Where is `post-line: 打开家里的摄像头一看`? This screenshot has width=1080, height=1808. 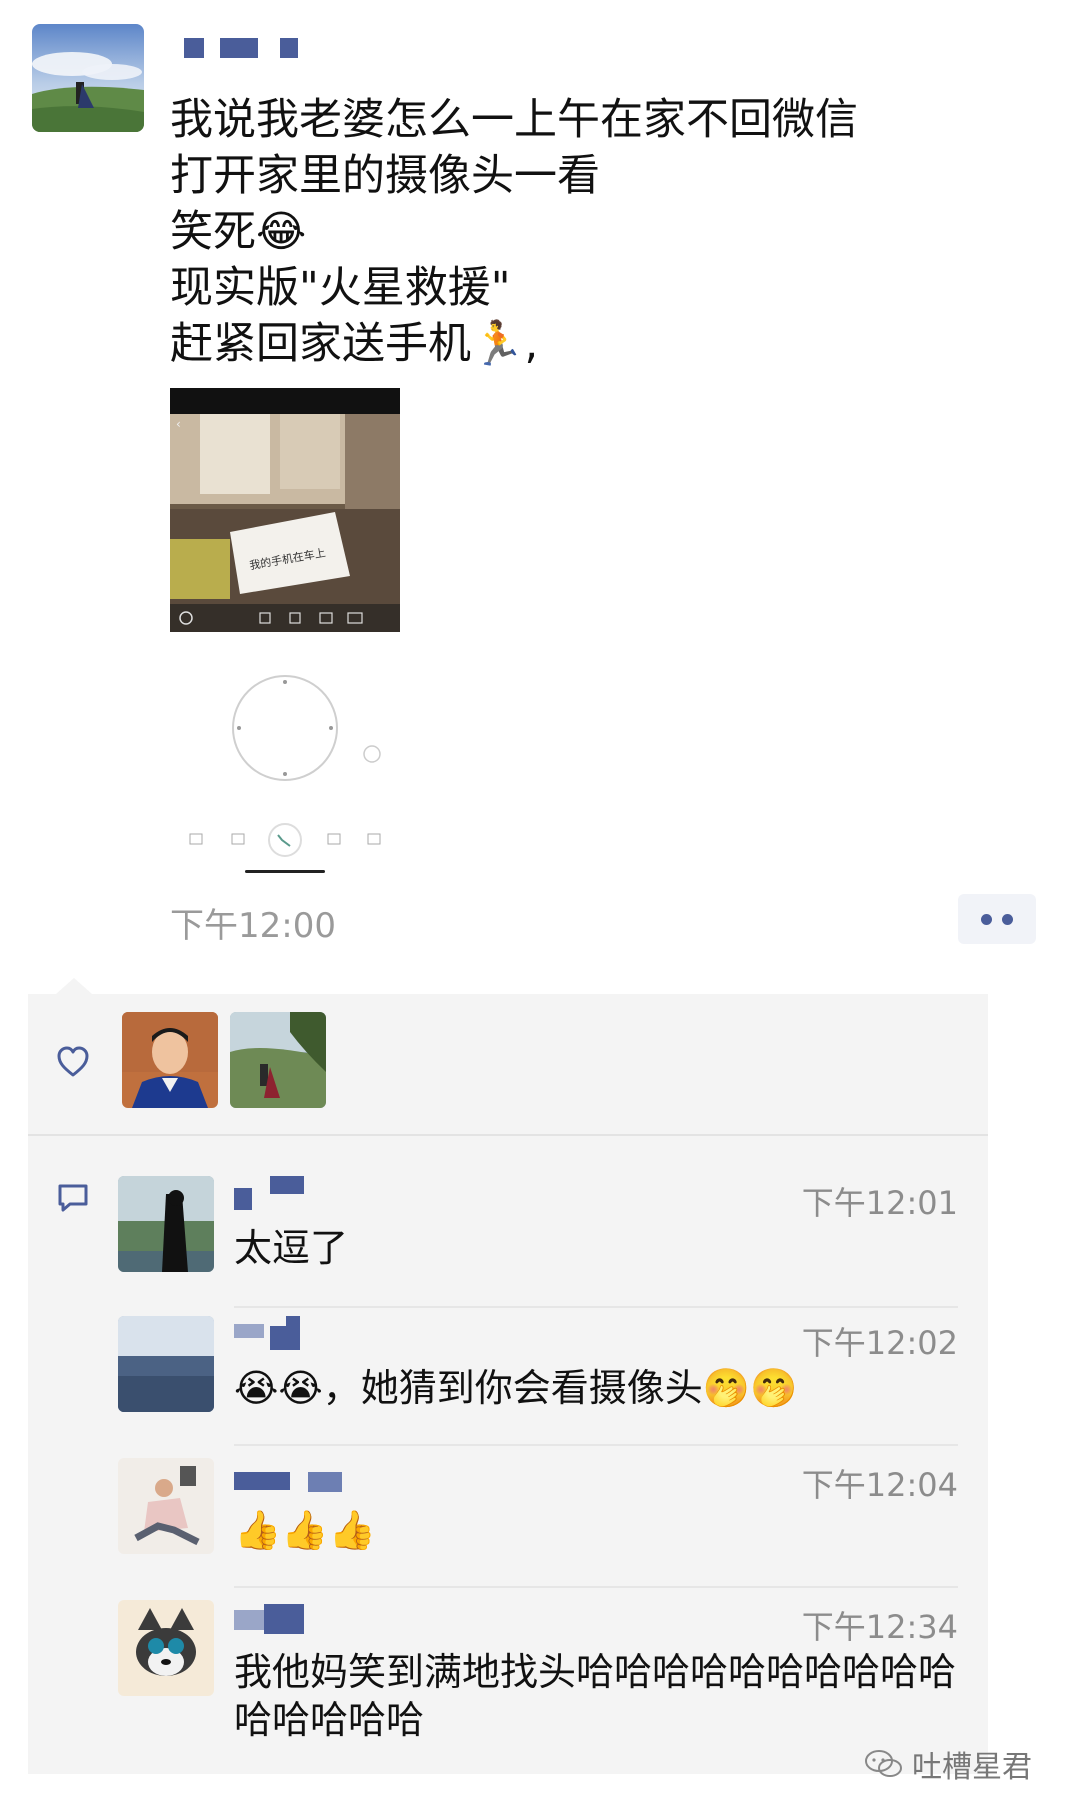
post-line: 打开家里的摄像头一看 is located at coordinates (385, 176).